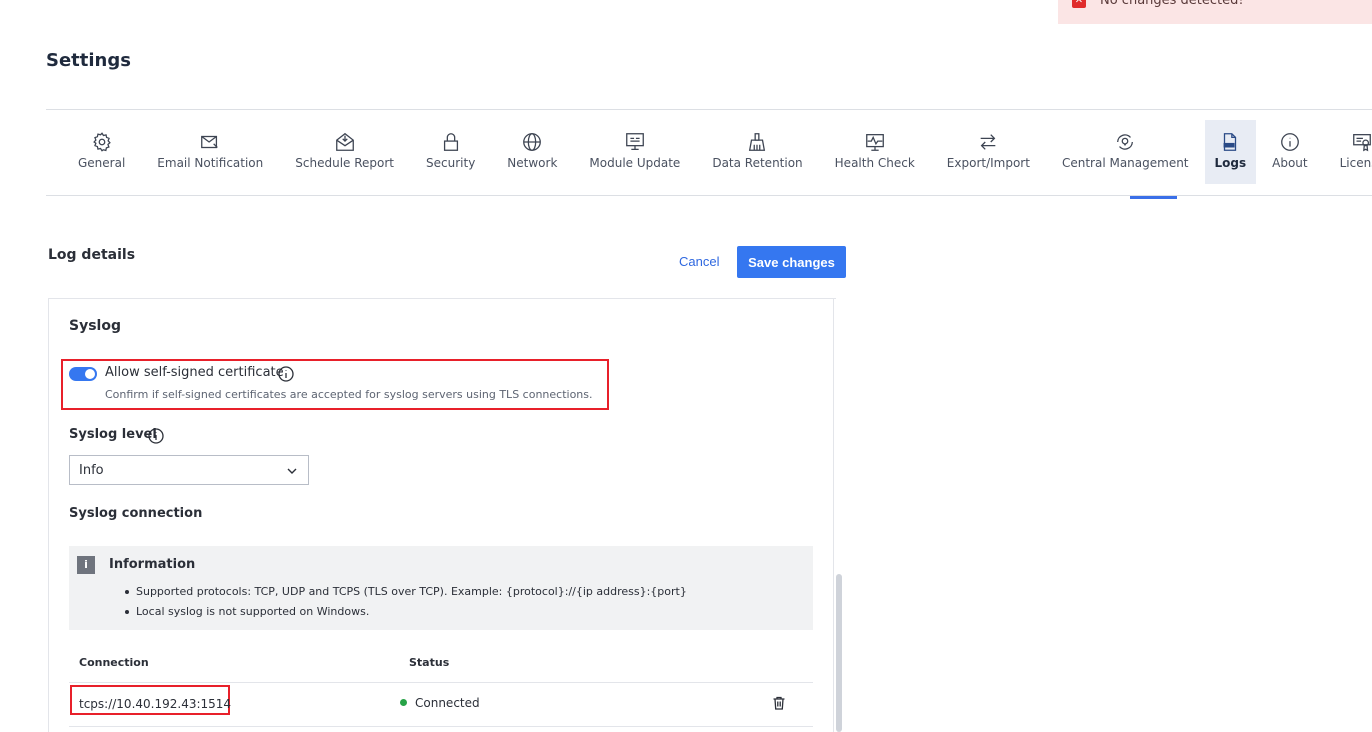 The width and height of the screenshot is (1372, 732). I want to click on save-changes-button: Save changes, so click(791, 262).